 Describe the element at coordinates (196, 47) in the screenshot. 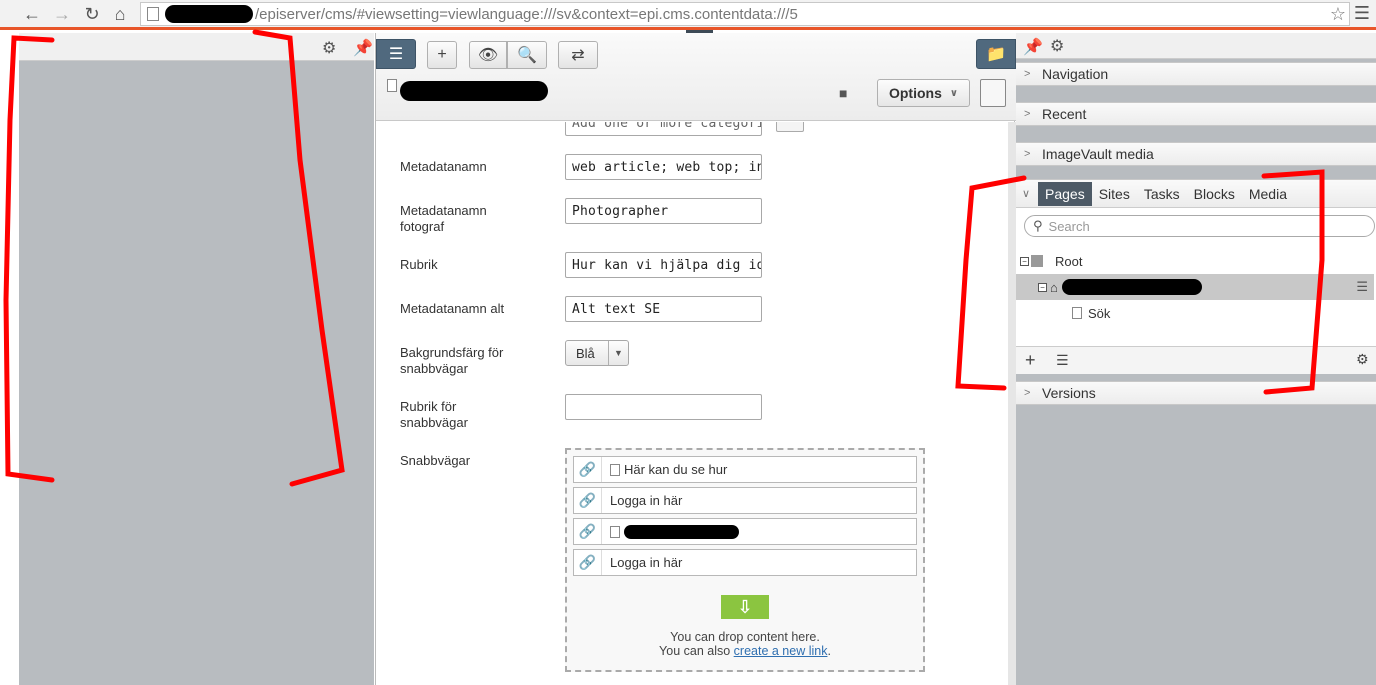

I see `left-pane-toolbar: ⚙ 📌` at that location.